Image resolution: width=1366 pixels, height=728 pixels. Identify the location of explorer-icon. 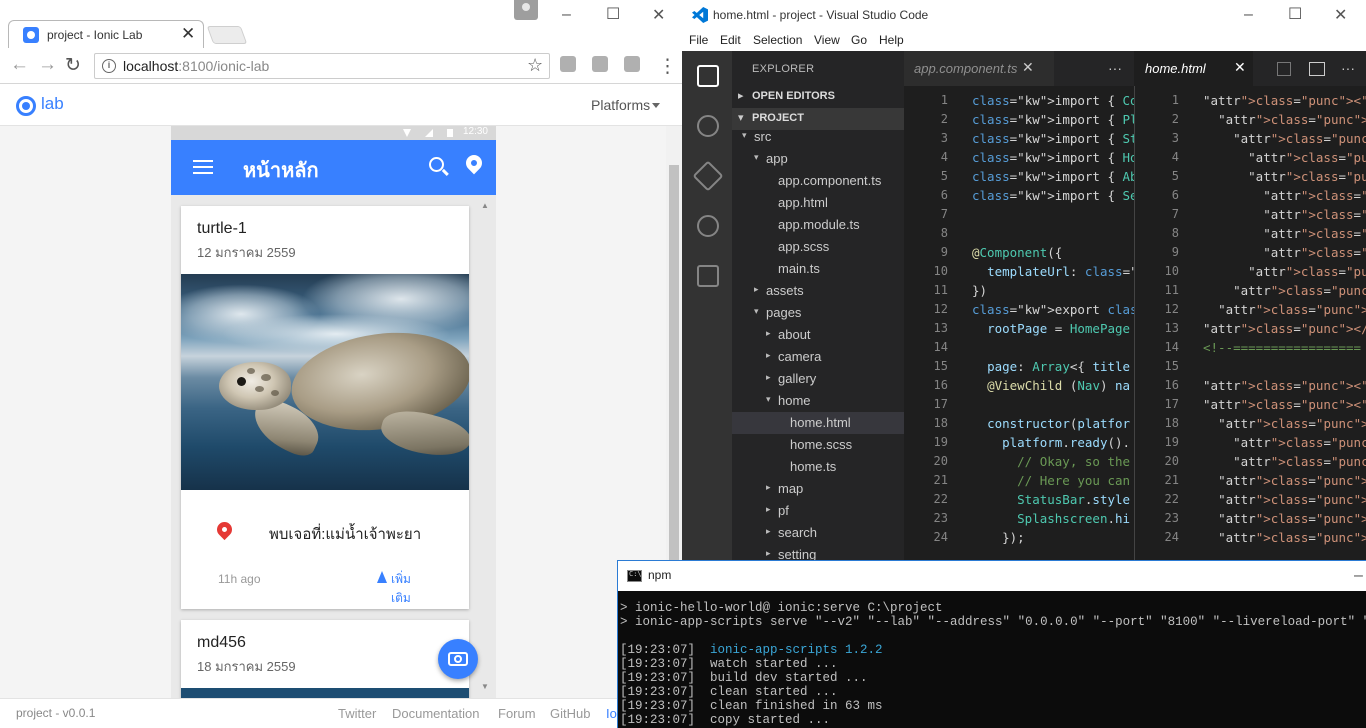
(708, 76).